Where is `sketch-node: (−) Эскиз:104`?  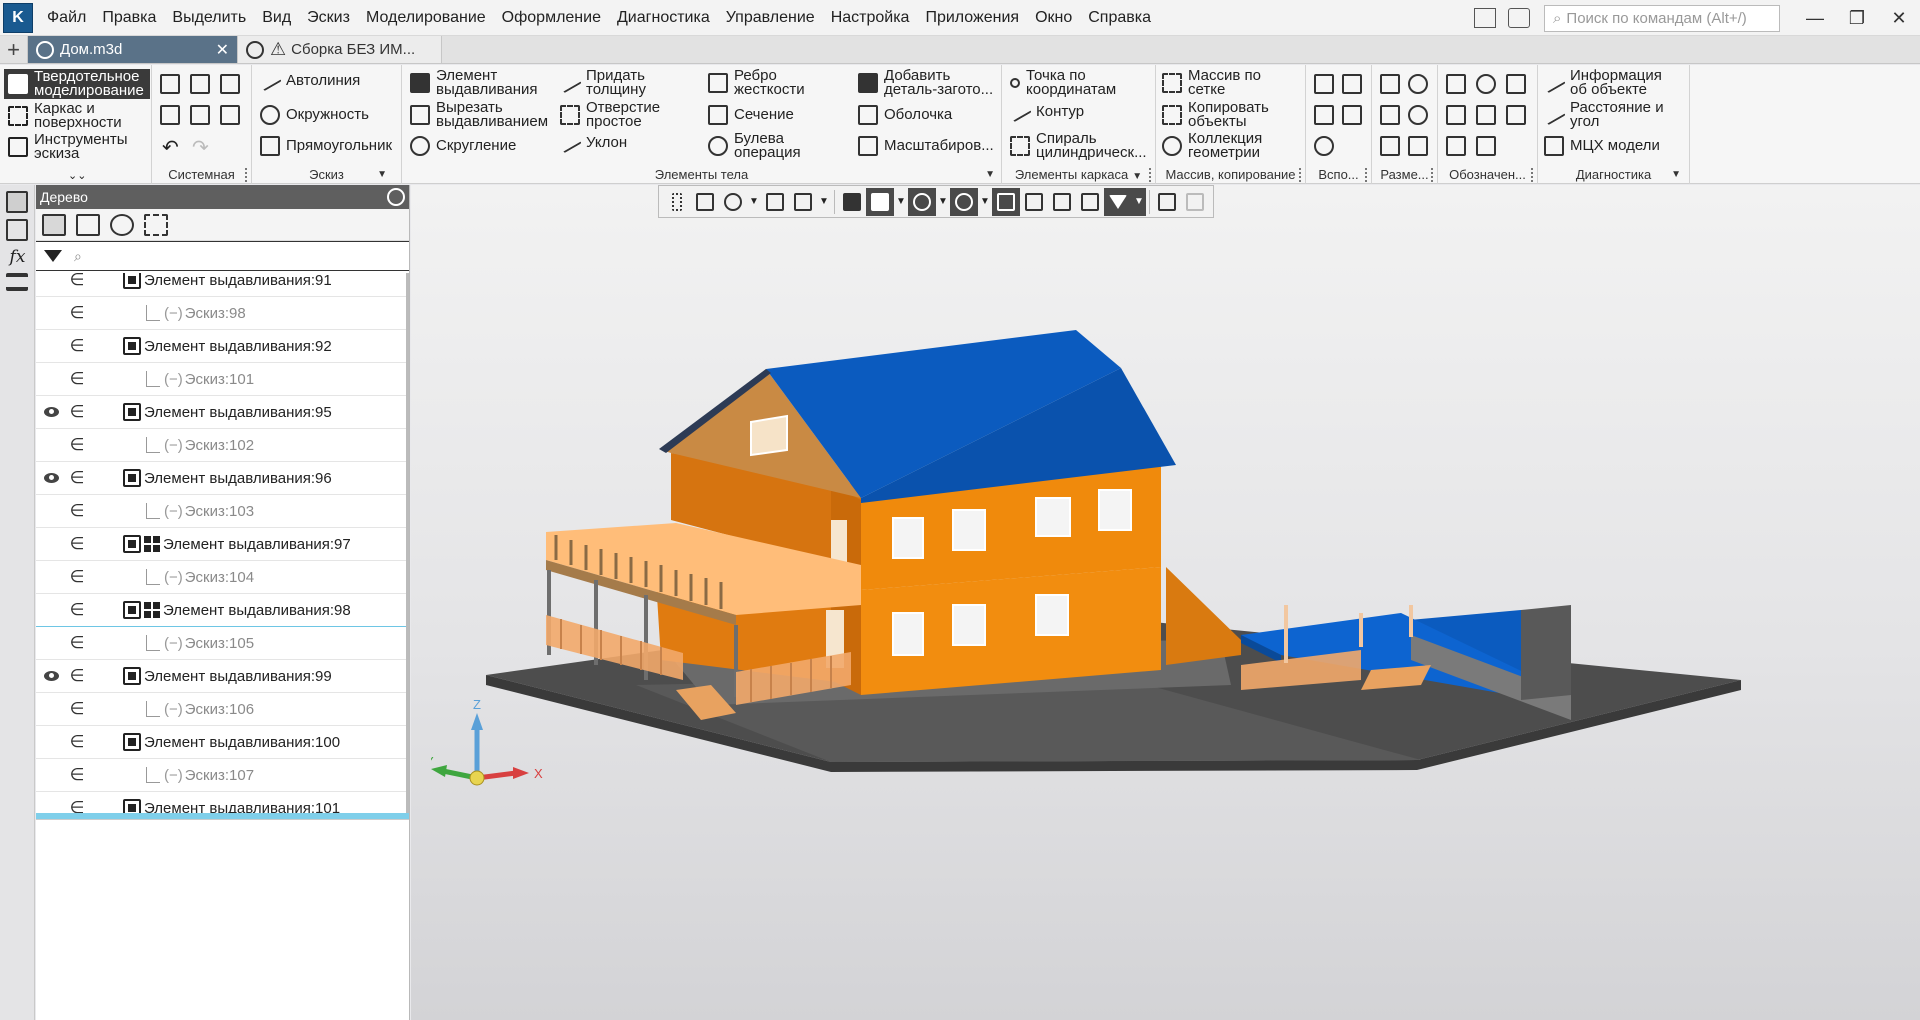 sketch-node: (−) Эскиз:104 is located at coordinates (200, 577).